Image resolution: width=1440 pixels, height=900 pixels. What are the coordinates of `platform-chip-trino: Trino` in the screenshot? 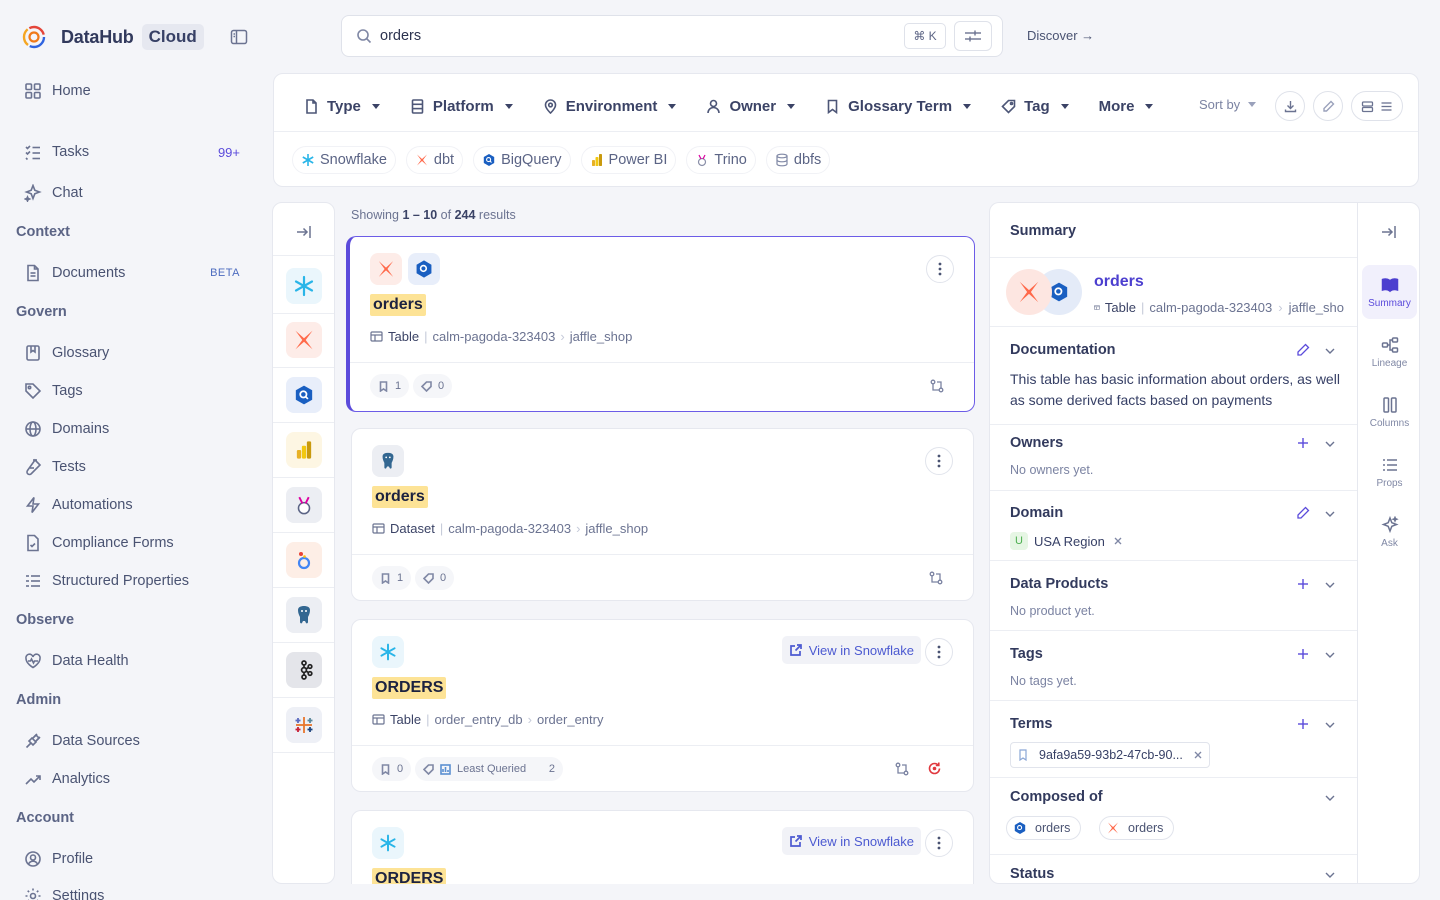 It's located at (721, 160).